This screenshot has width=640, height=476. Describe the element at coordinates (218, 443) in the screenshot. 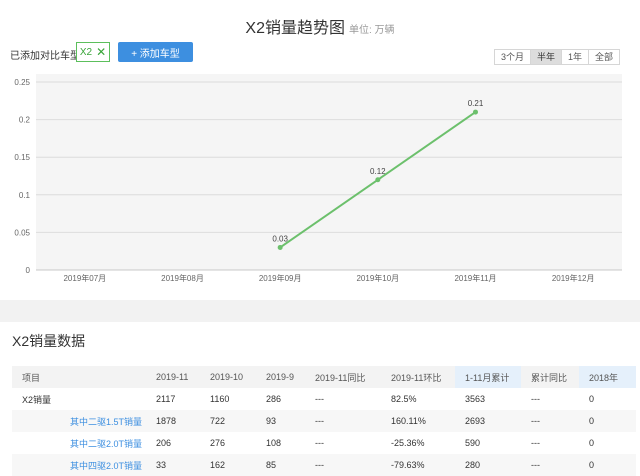

I see `table-cell: 276` at that location.